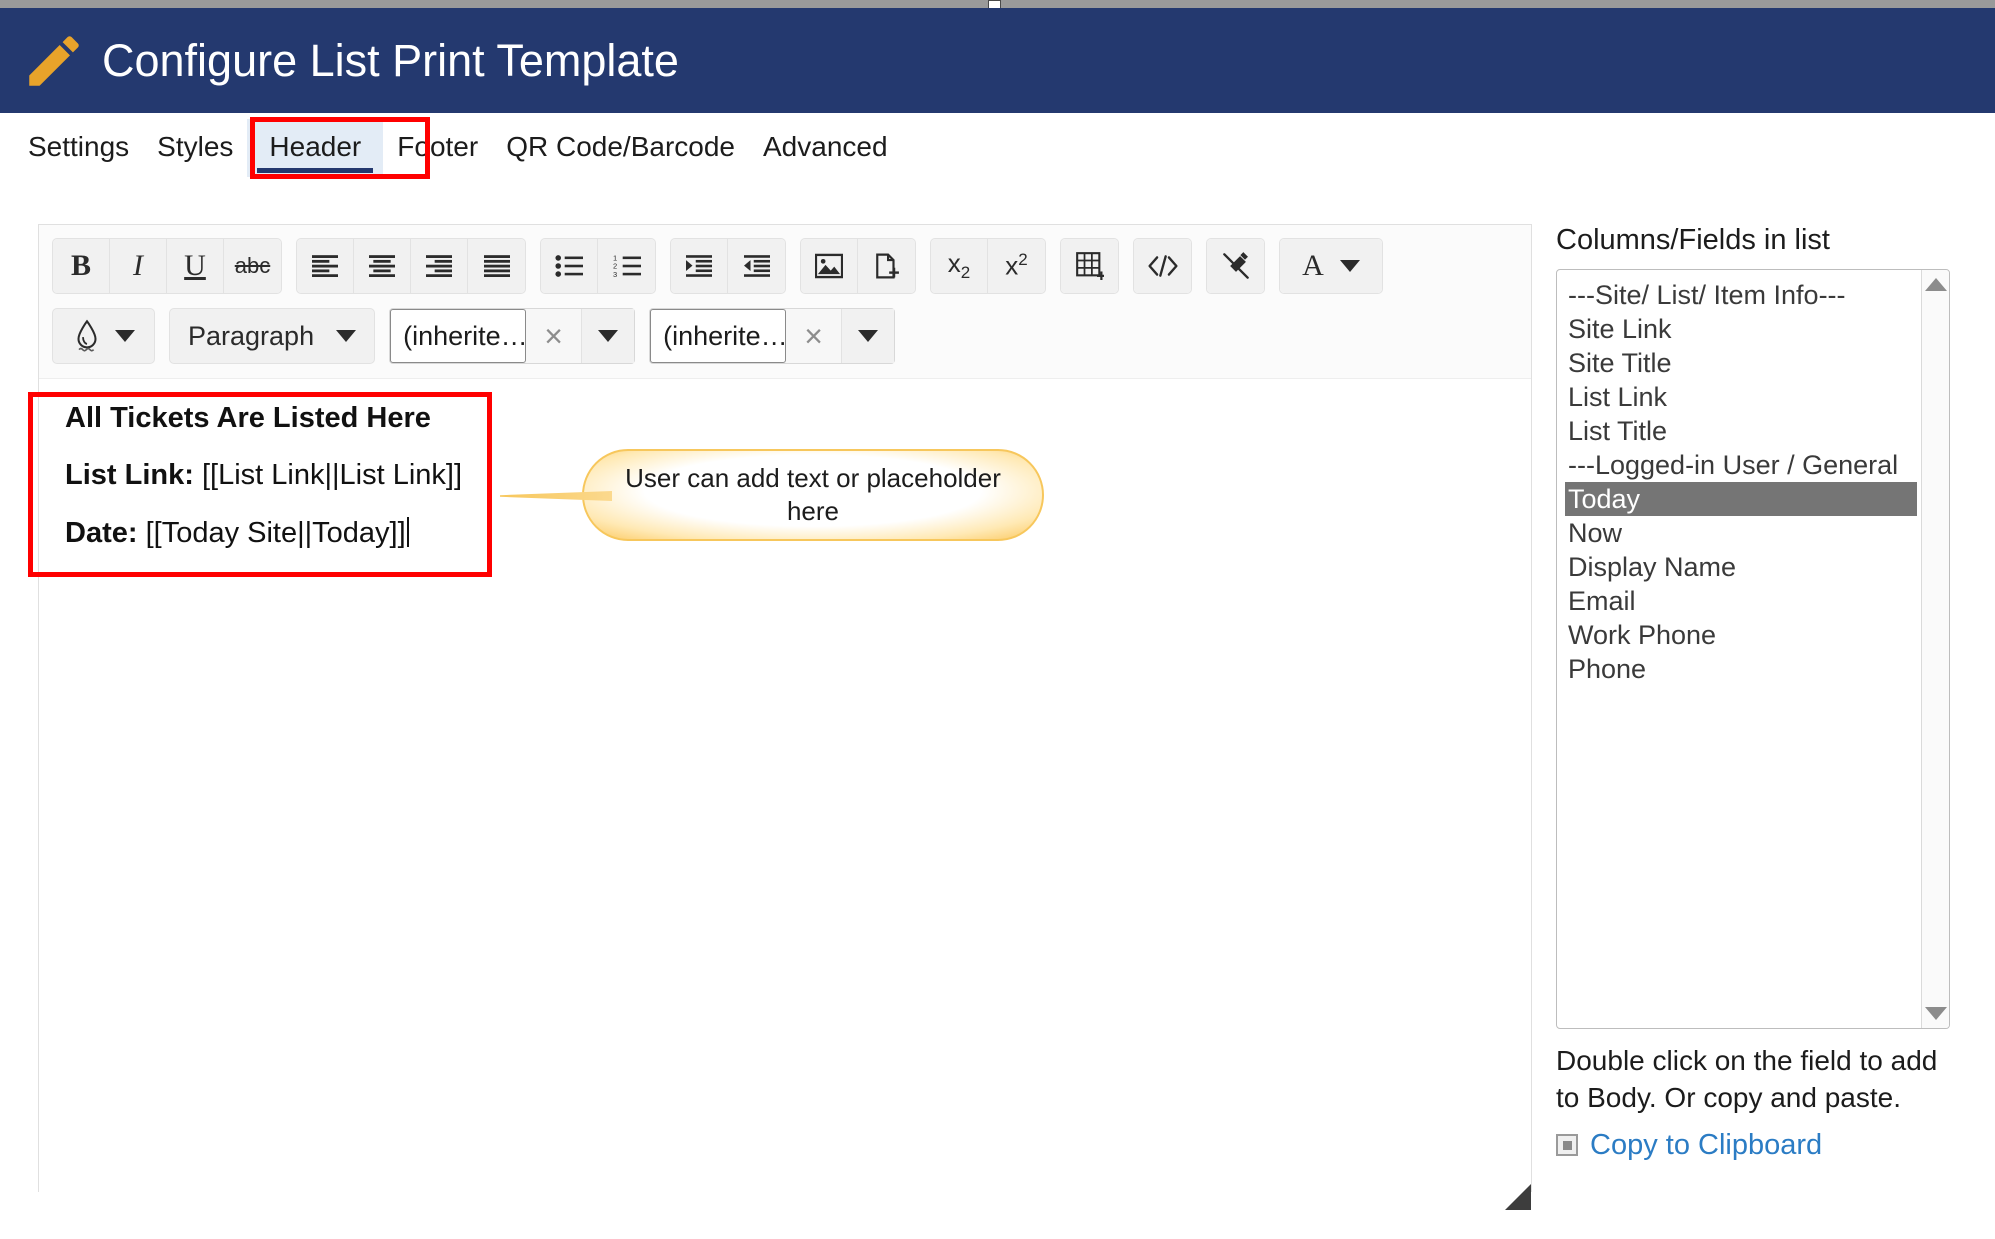 This screenshot has height=1239, width=1995. What do you see at coordinates (1743, 431) in the screenshot?
I see `list-item: List Title` at bounding box center [1743, 431].